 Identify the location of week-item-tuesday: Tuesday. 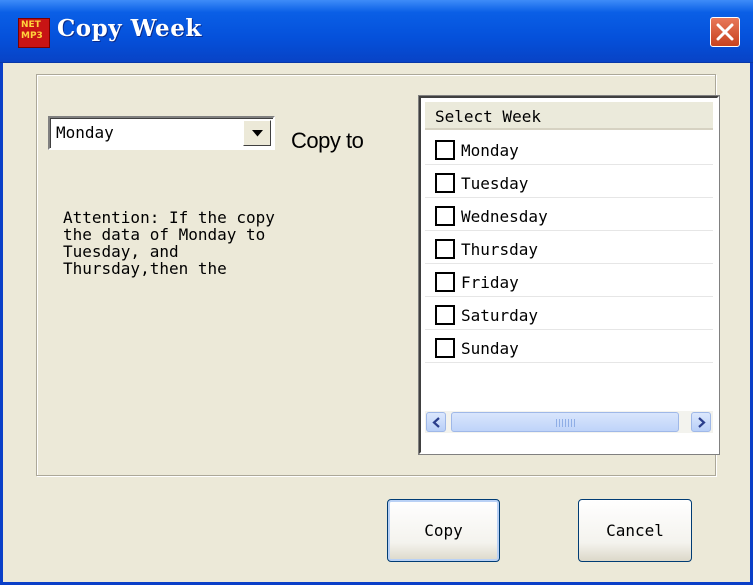
(569, 181).